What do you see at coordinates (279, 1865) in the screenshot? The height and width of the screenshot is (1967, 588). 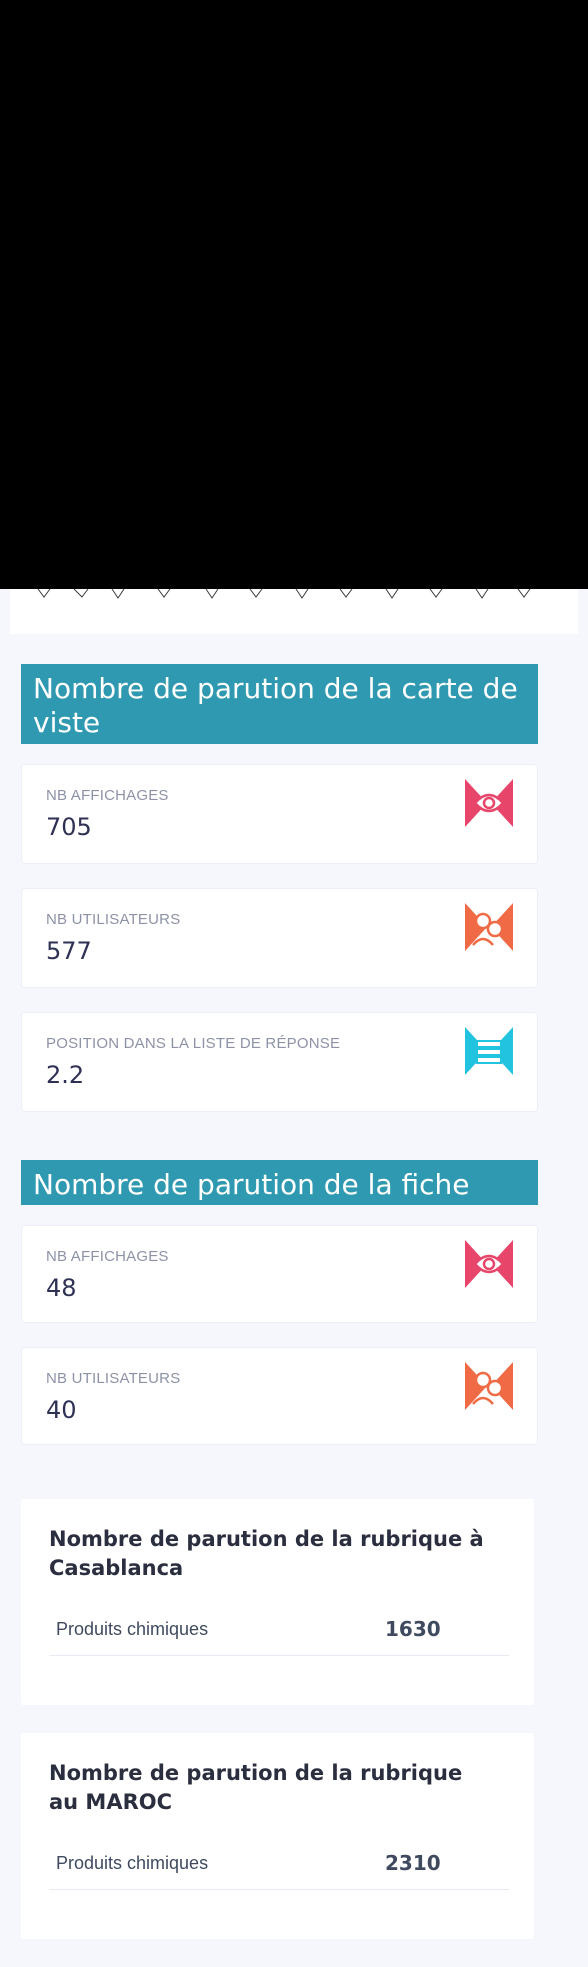 I see `table-row: Produits chimiques 2310` at bounding box center [279, 1865].